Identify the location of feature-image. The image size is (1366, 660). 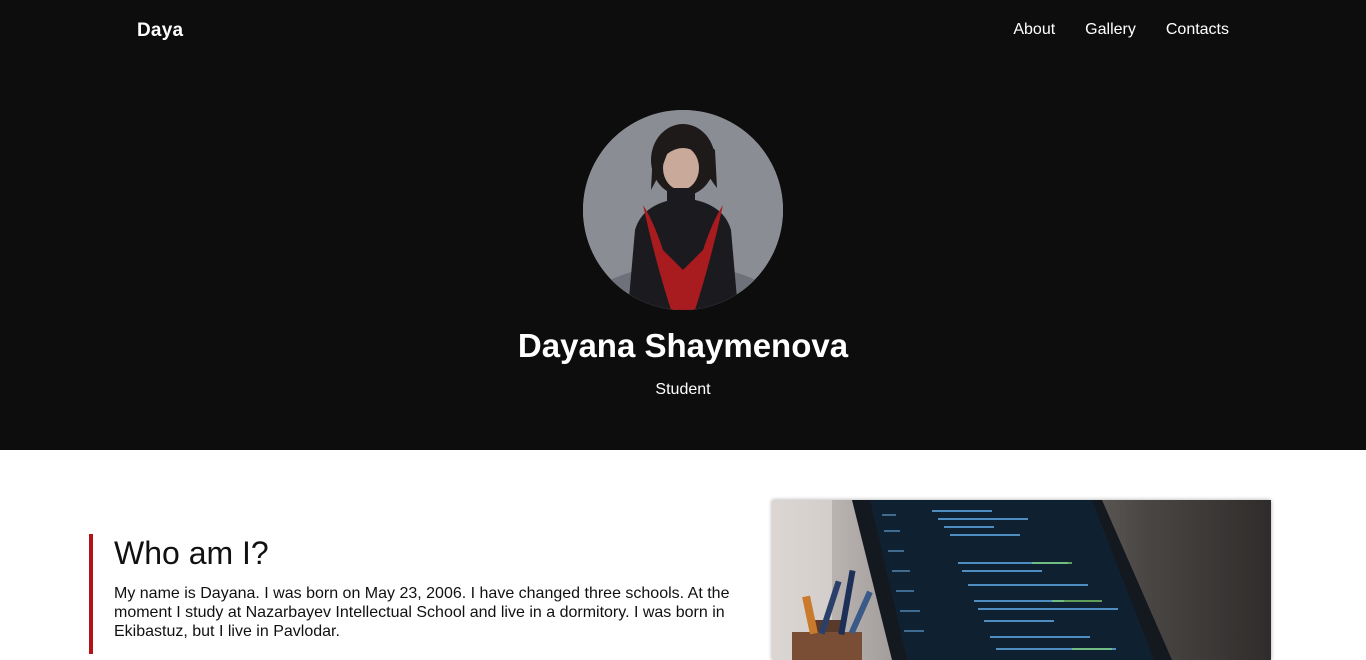
(1021, 580).